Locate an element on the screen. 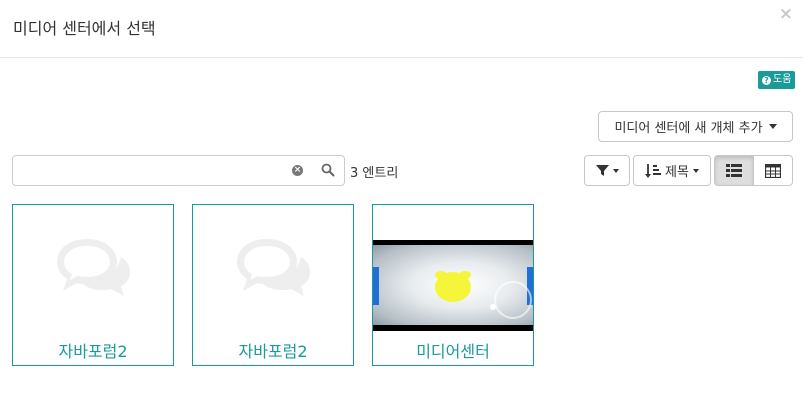  help-button: ? 도움 is located at coordinates (777, 80).